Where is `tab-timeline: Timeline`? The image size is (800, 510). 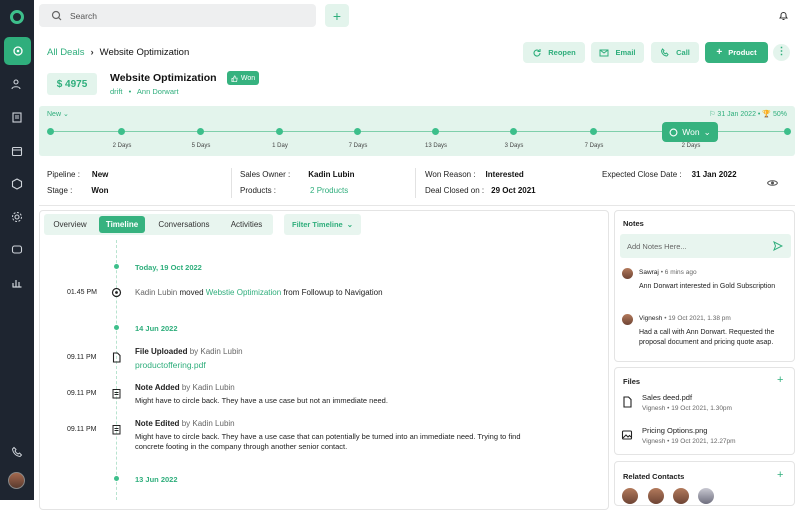
tab-timeline: Timeline is located at coordinates (122, 224).